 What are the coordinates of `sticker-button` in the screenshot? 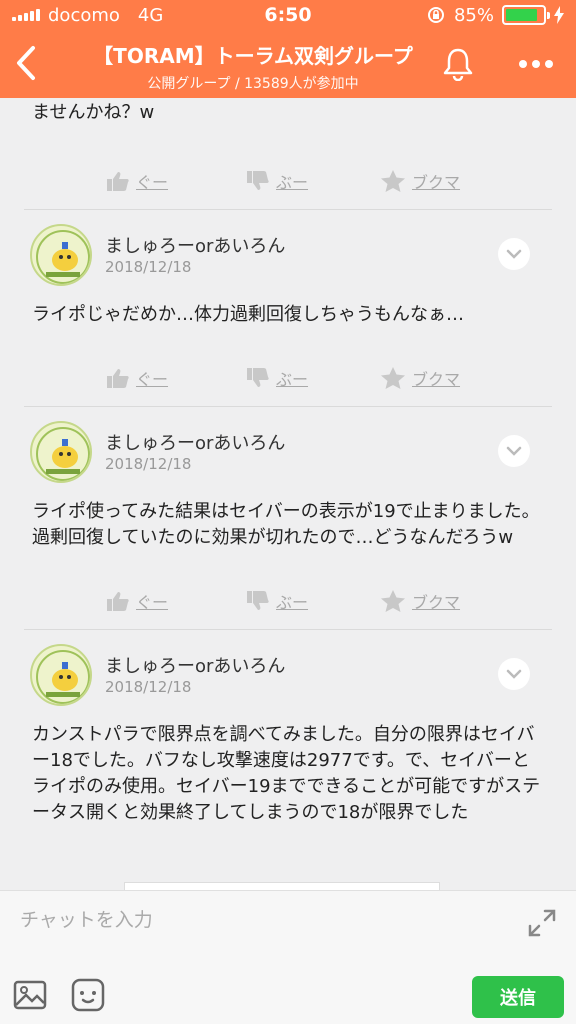 It's located at (88, 995).